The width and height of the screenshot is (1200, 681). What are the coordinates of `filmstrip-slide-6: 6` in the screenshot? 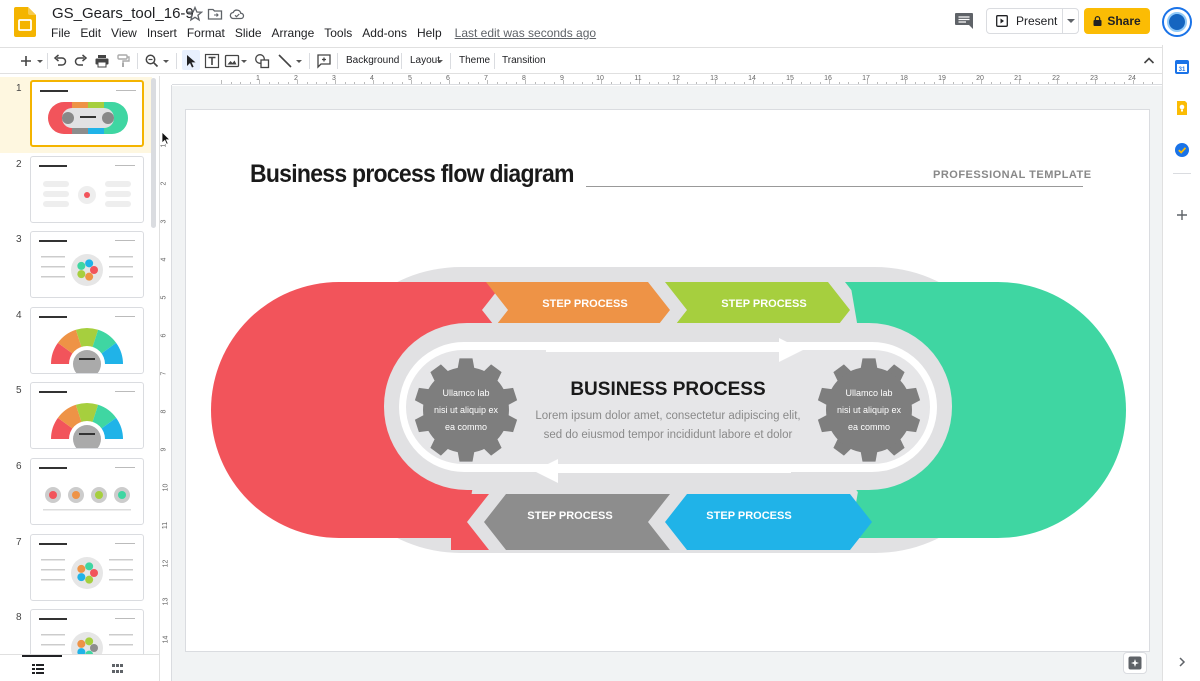 It's located at (76, 493).